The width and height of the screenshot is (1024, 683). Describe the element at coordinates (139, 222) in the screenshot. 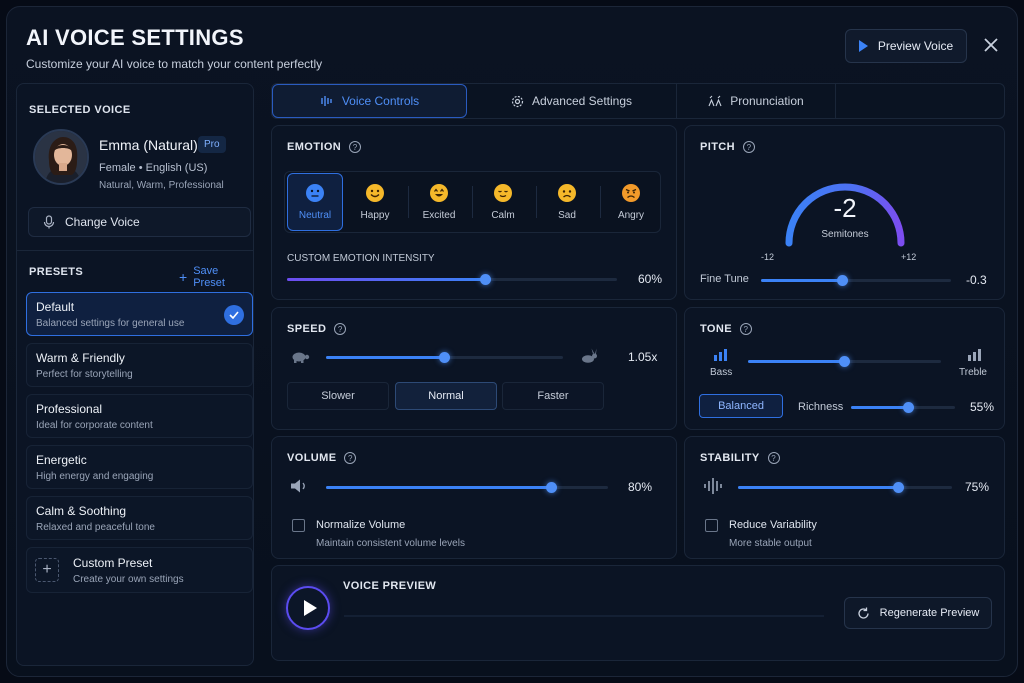

I see `change-voice-button: Change Voice` at that location.